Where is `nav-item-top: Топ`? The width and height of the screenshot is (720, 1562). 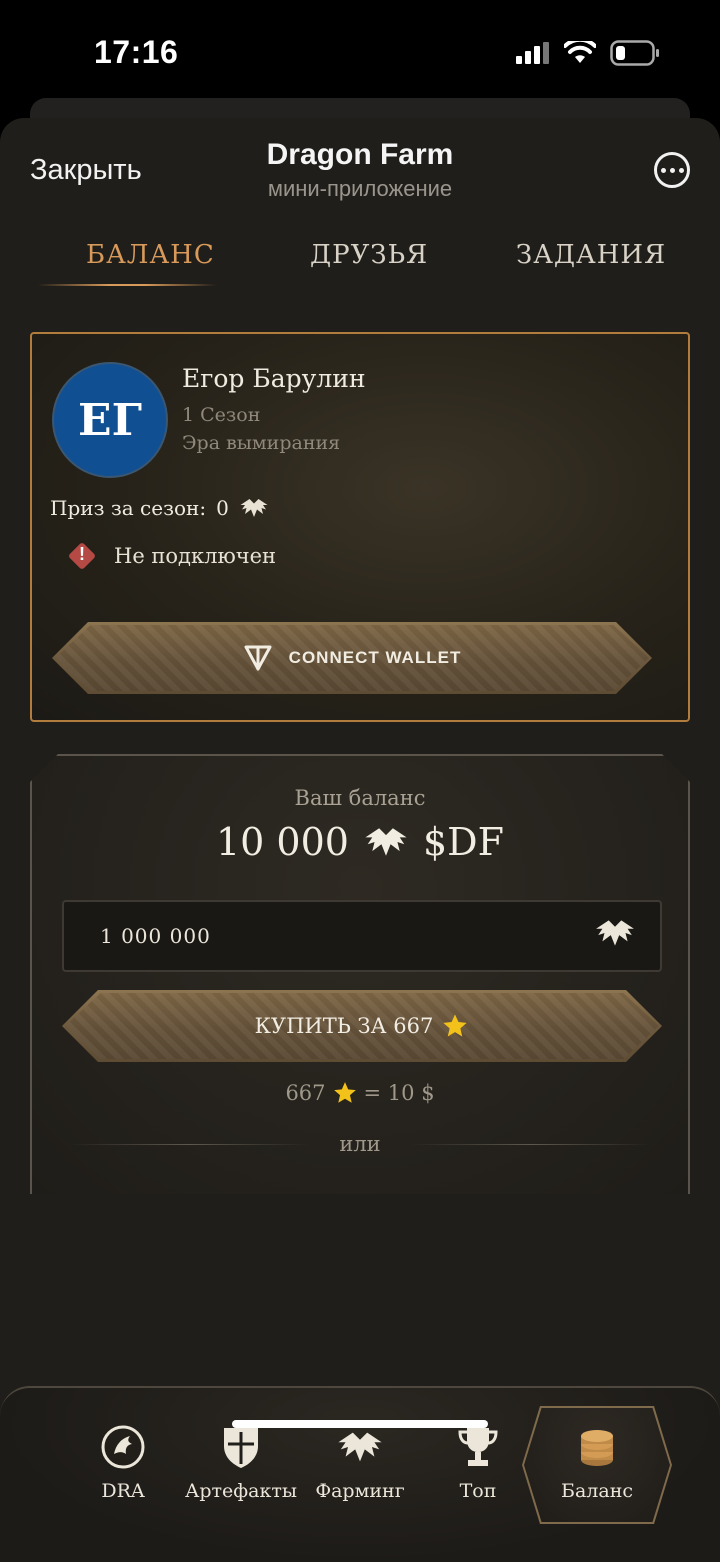
nav-item-top: Топ is located at coordinates (478, 1463).